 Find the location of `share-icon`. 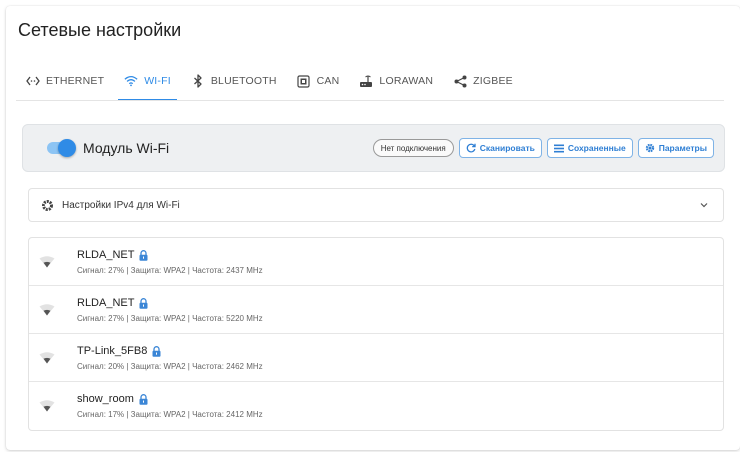

share-icon is located at coordinates (460, 81).